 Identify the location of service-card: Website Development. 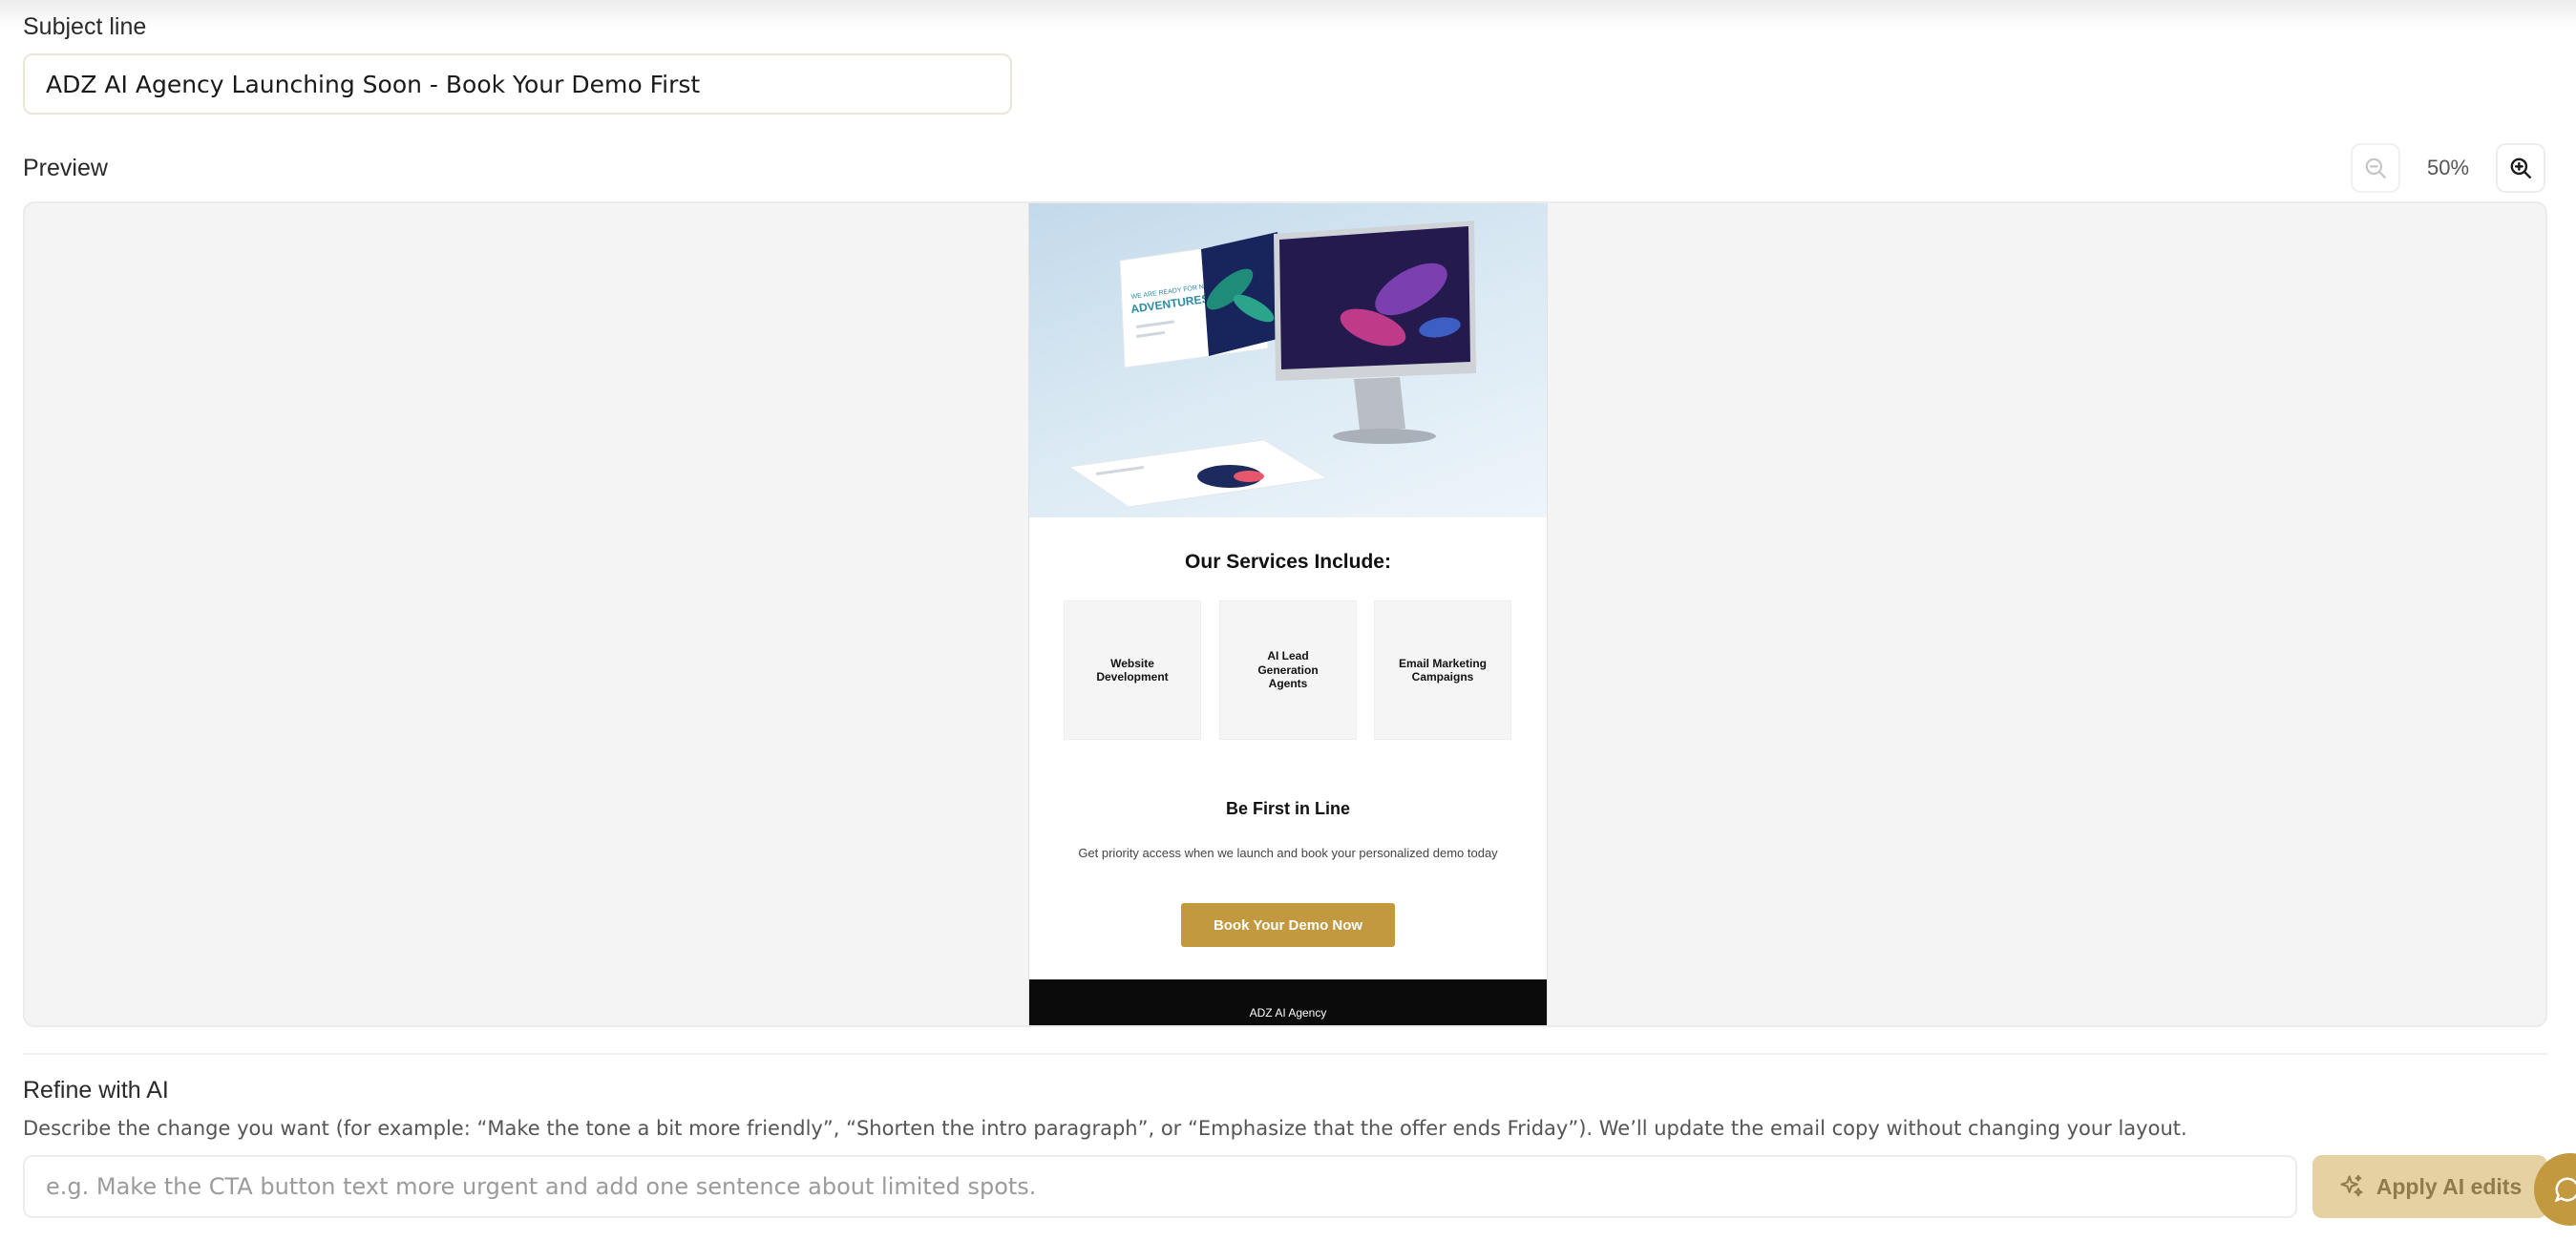
(1132, 670).